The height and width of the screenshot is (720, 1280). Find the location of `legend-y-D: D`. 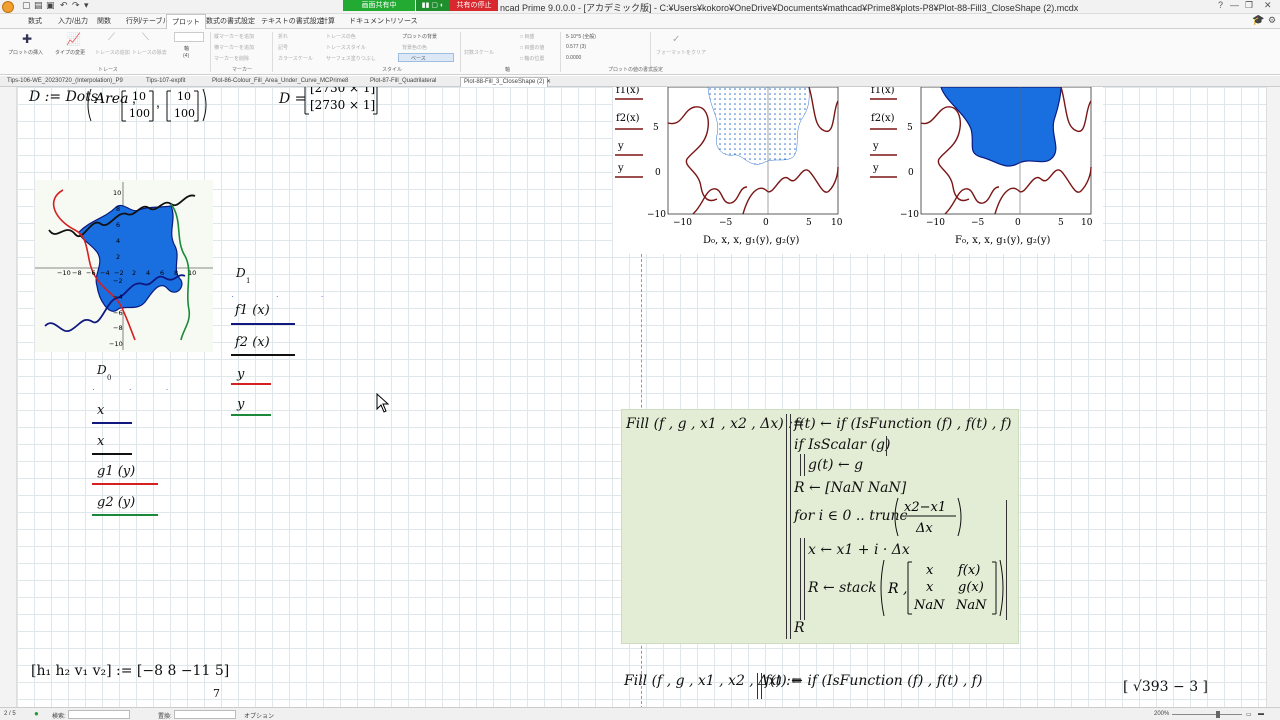

legend-y-D: D is located at coordinates (241, 273).